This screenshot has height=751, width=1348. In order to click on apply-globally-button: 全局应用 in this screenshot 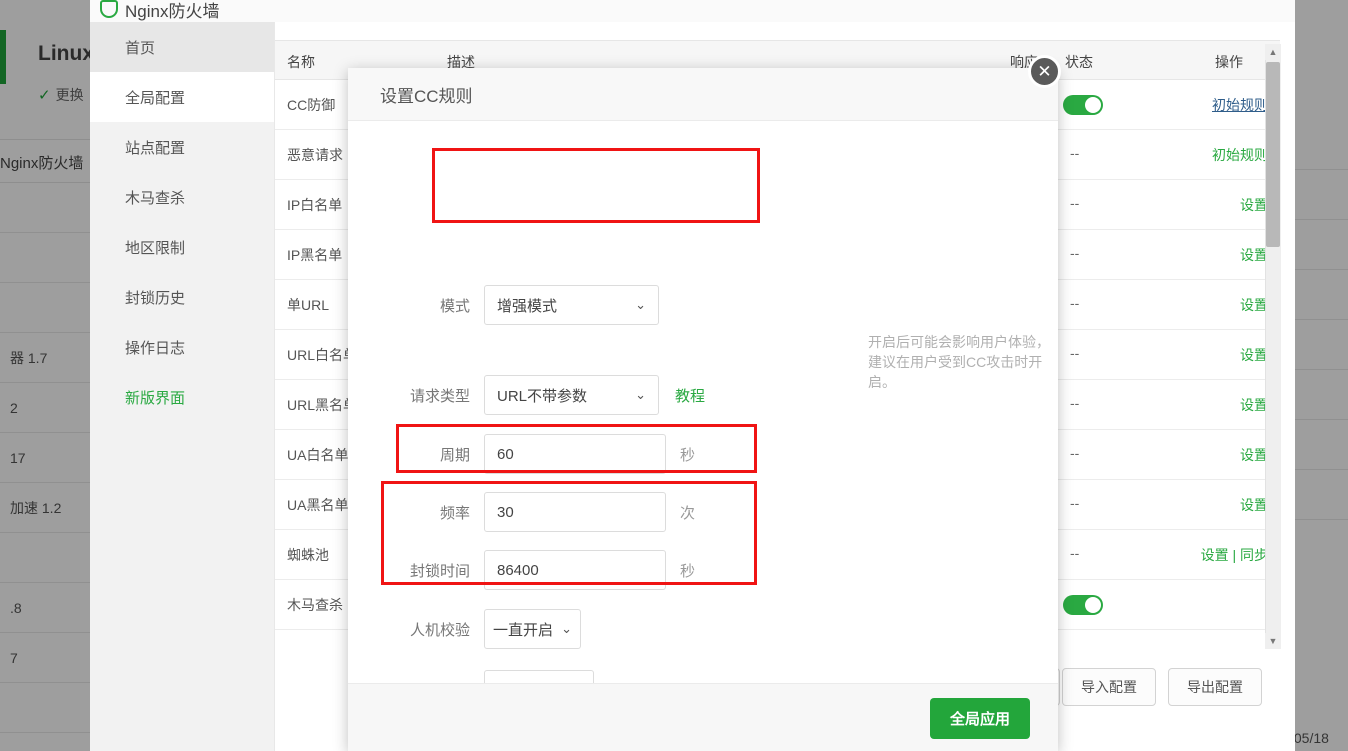, I will do `click(979, 718)`.